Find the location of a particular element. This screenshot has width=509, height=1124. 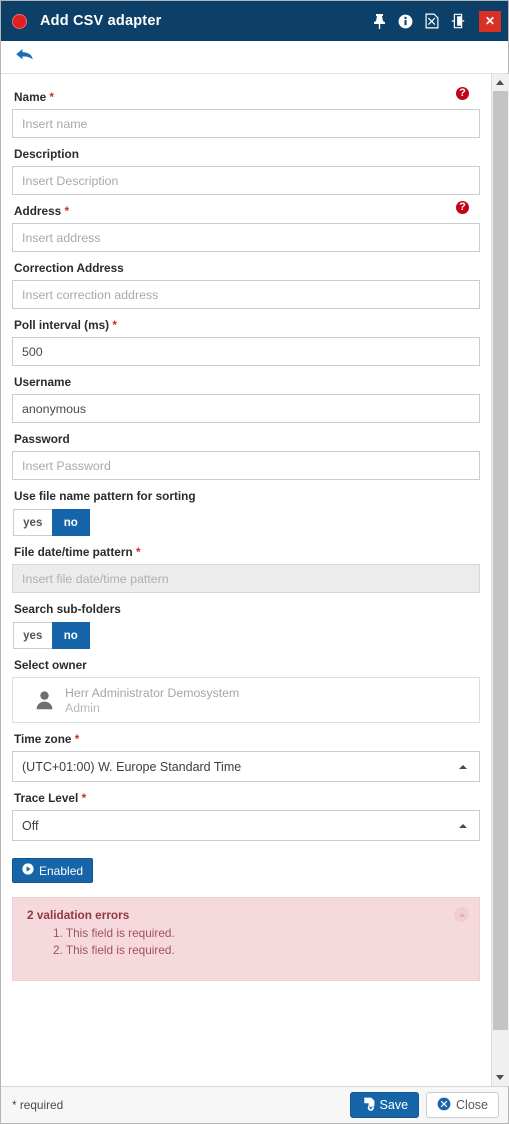

pin-icon is located at coordinates (379, 21).